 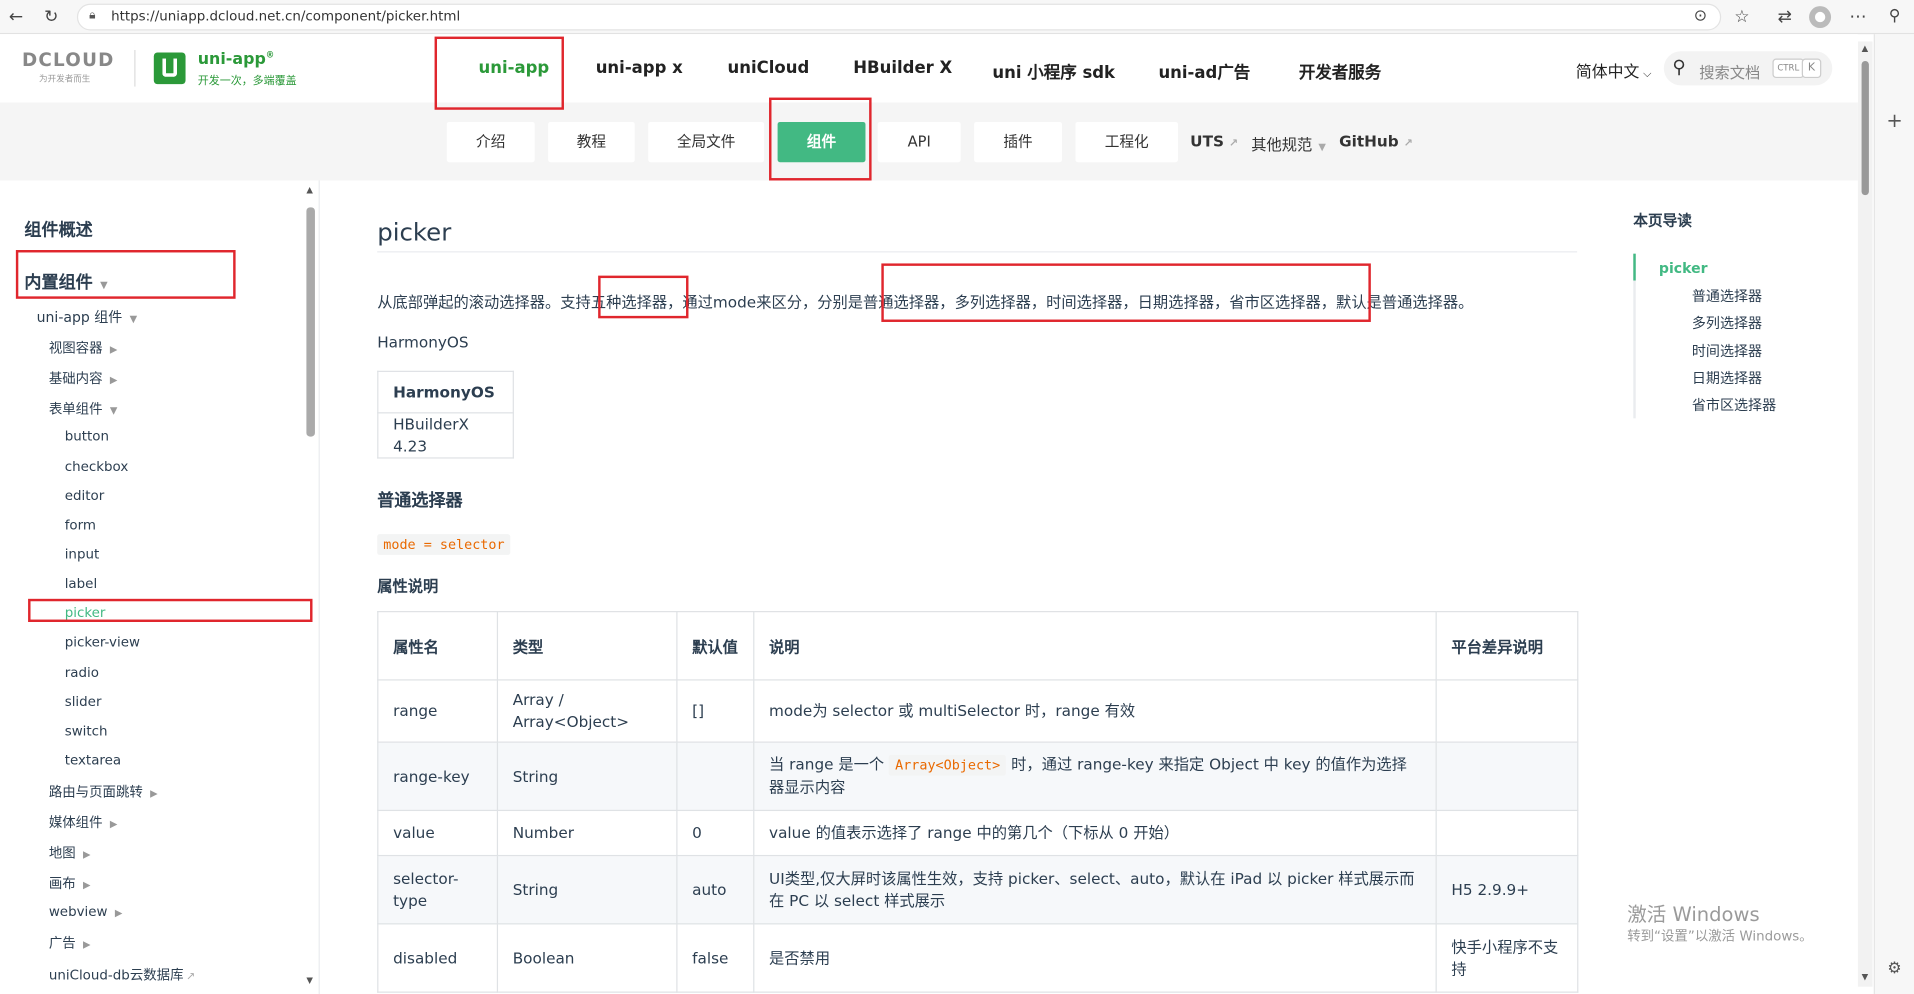 I want to click on sidebar-builtin-components: 内置组件 ▼, so click(x=65, y=282).